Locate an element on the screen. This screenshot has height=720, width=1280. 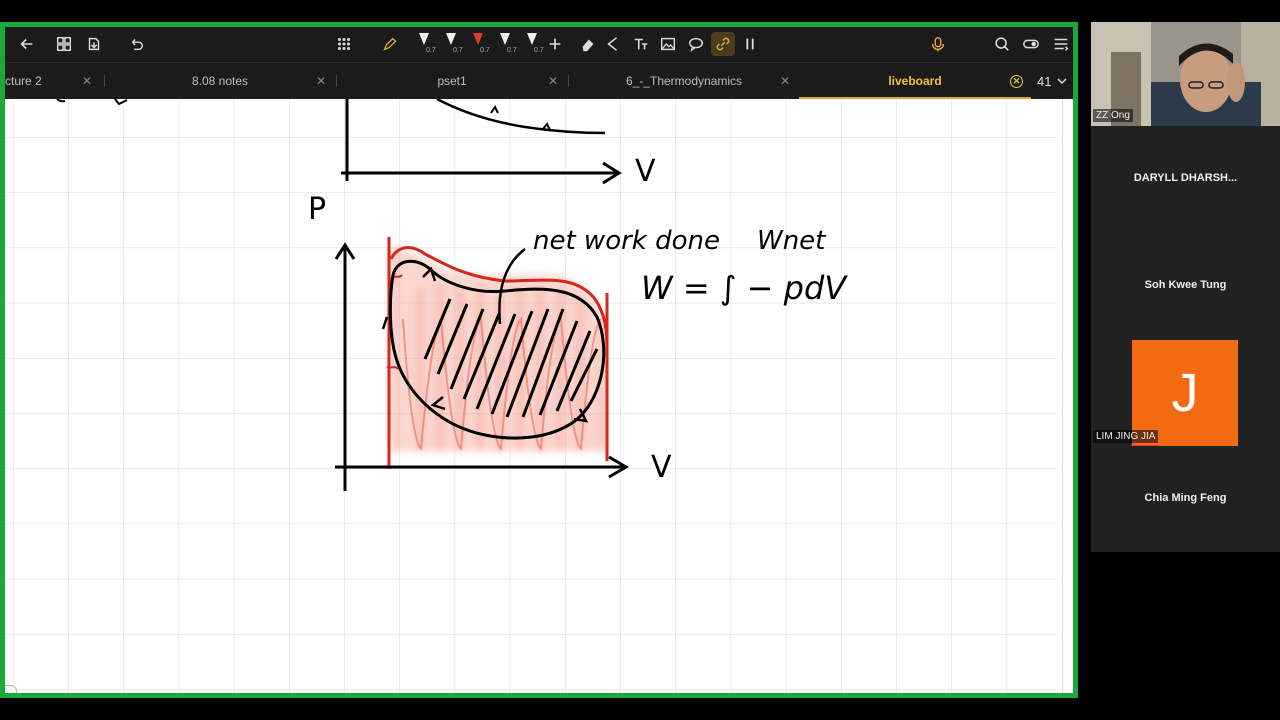
avatar-letter: J is located at coordinates (1185, 393).